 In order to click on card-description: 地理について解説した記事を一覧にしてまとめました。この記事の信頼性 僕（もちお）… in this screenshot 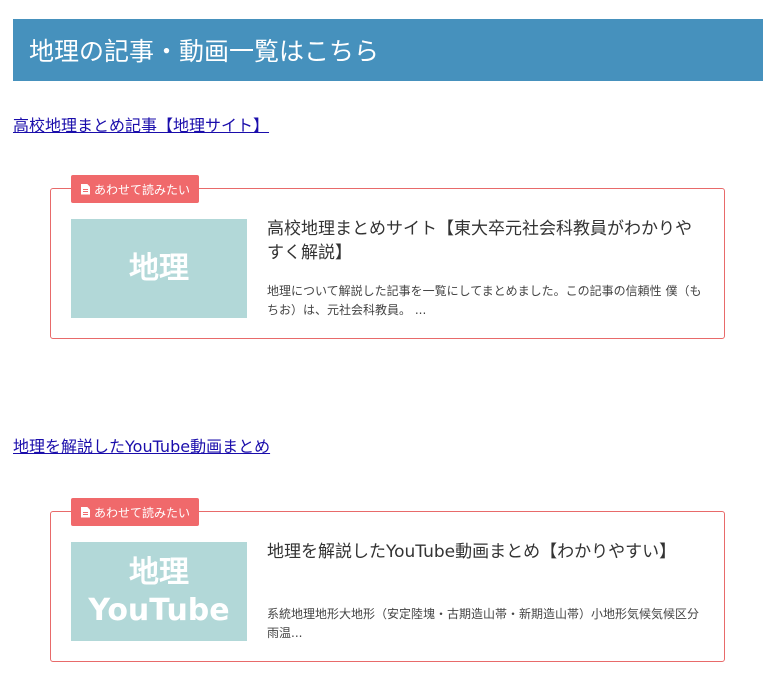, I will do `click(484, 300)`.